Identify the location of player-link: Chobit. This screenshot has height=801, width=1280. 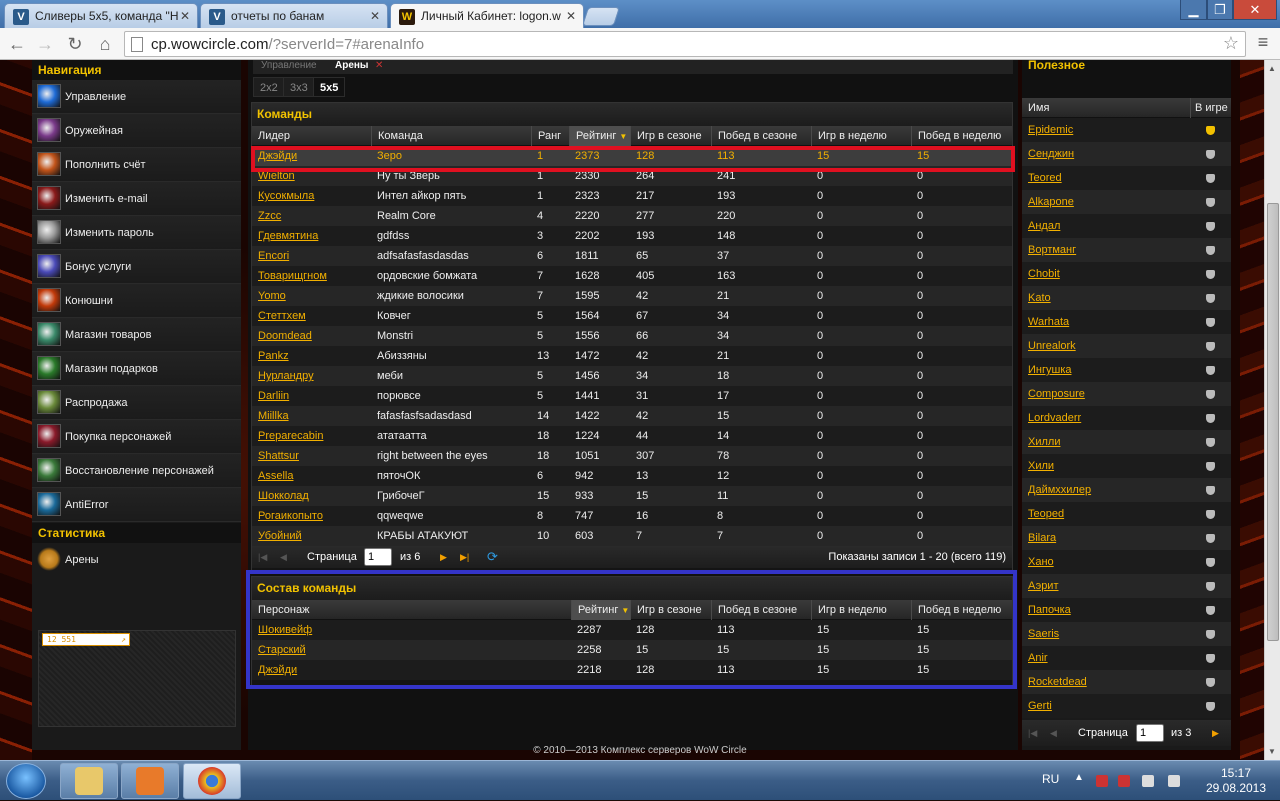
(1041, 274).